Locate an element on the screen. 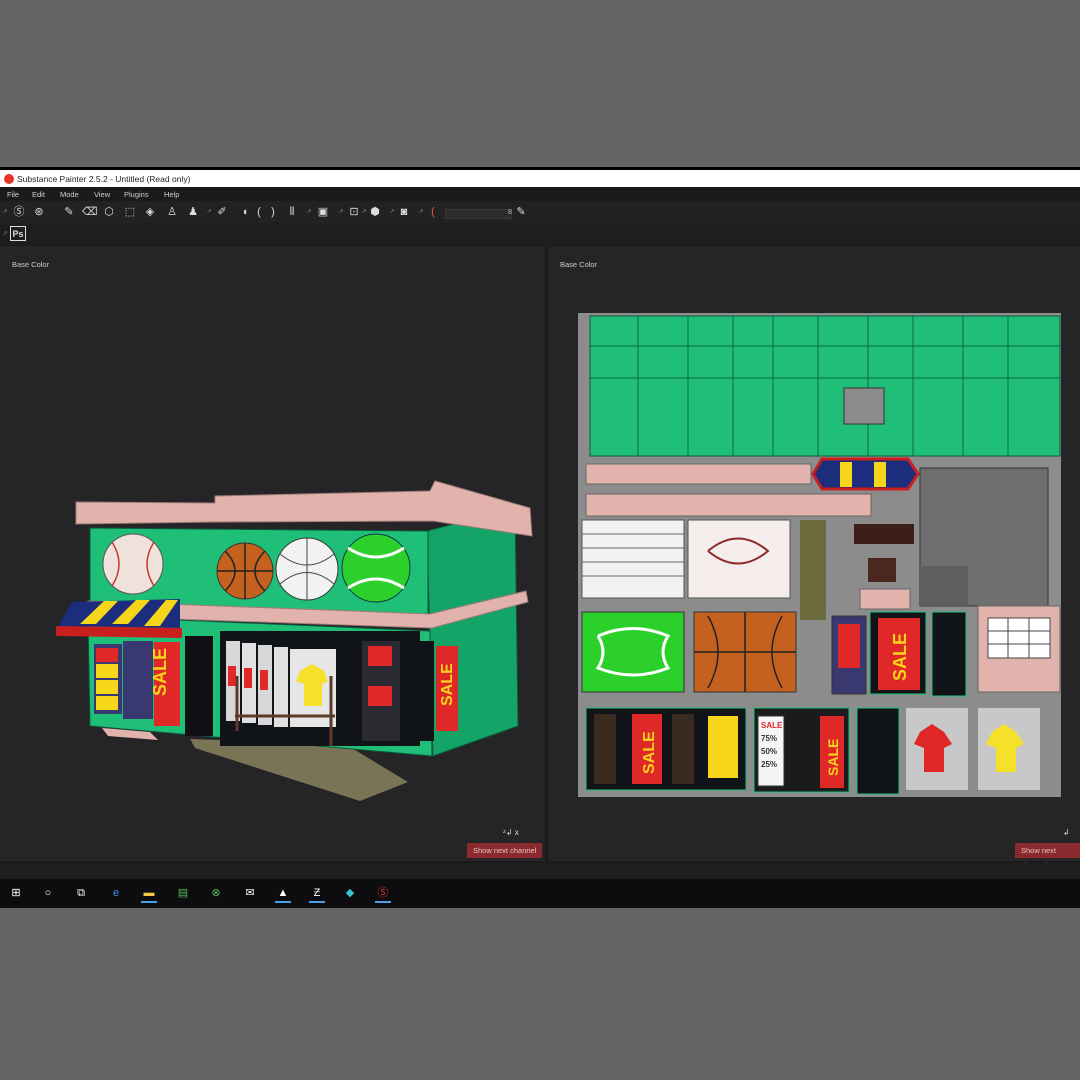  symmetry-left-icon: ( is located at coordinates (259, 212).